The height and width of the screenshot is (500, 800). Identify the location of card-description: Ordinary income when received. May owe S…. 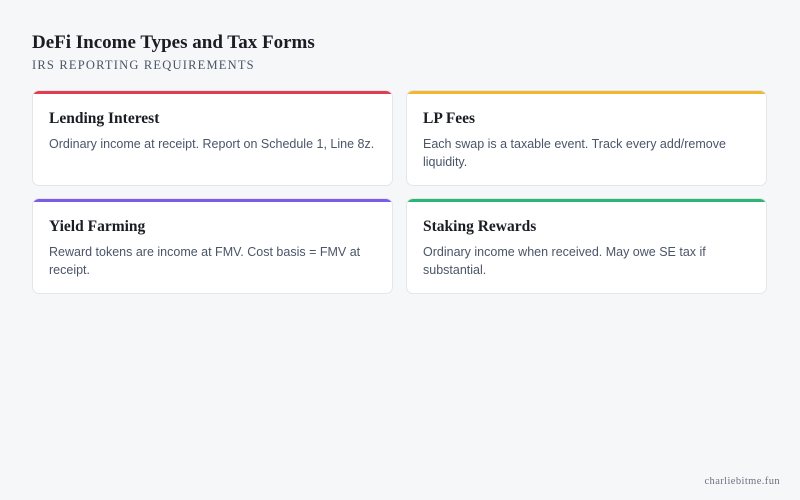
(564, 261).